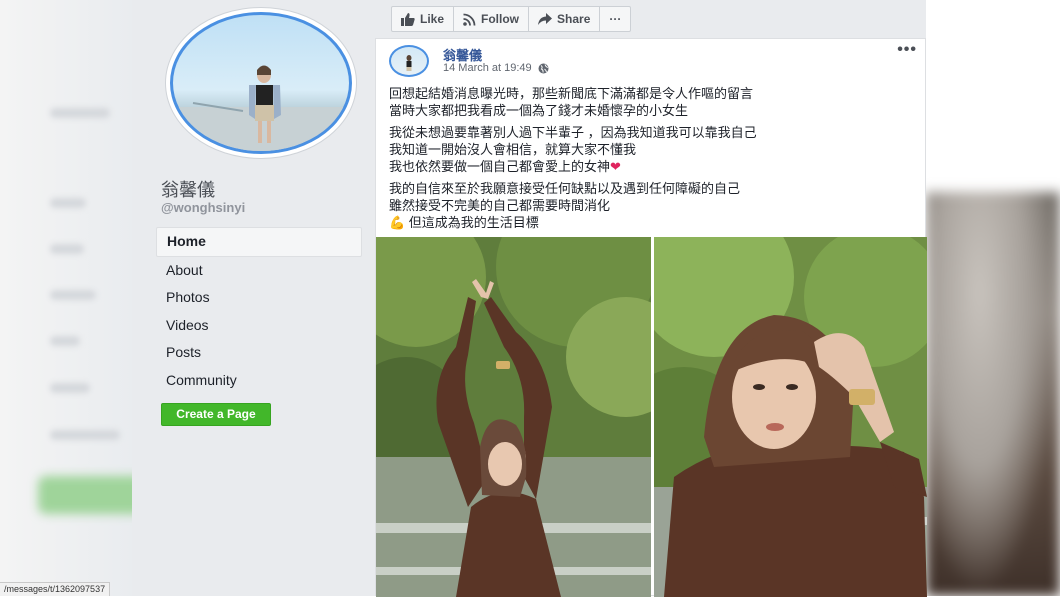 This screenshot has height=597, width=1060. Describe the element at coordinates (259, 381) in the screenshot. I see `nav-item-community: Community` at that location.